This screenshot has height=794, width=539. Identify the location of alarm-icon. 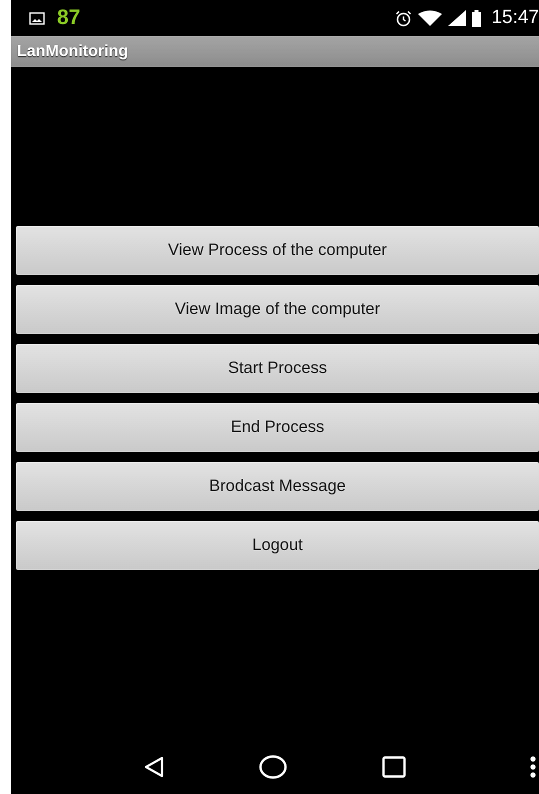
(403, 18).